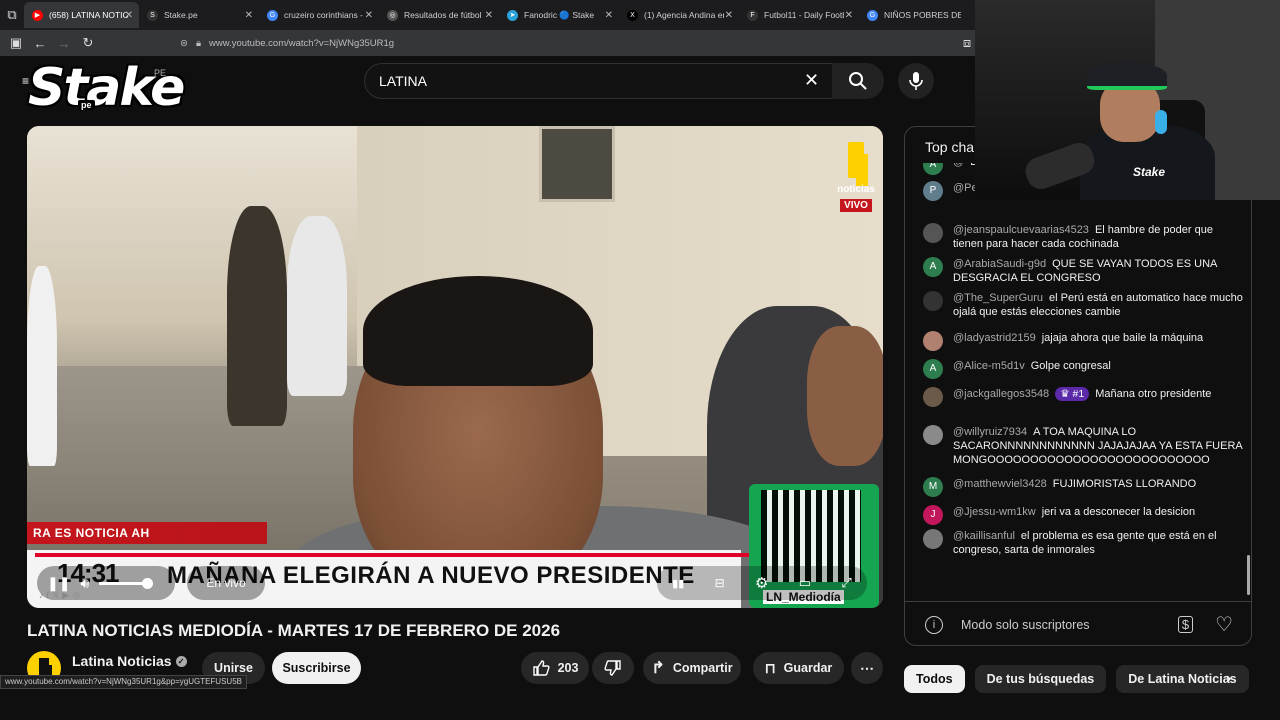 This screenshot has height=720, width=1280. I want to click on youtube-icon: ▶, so click(66, 595).